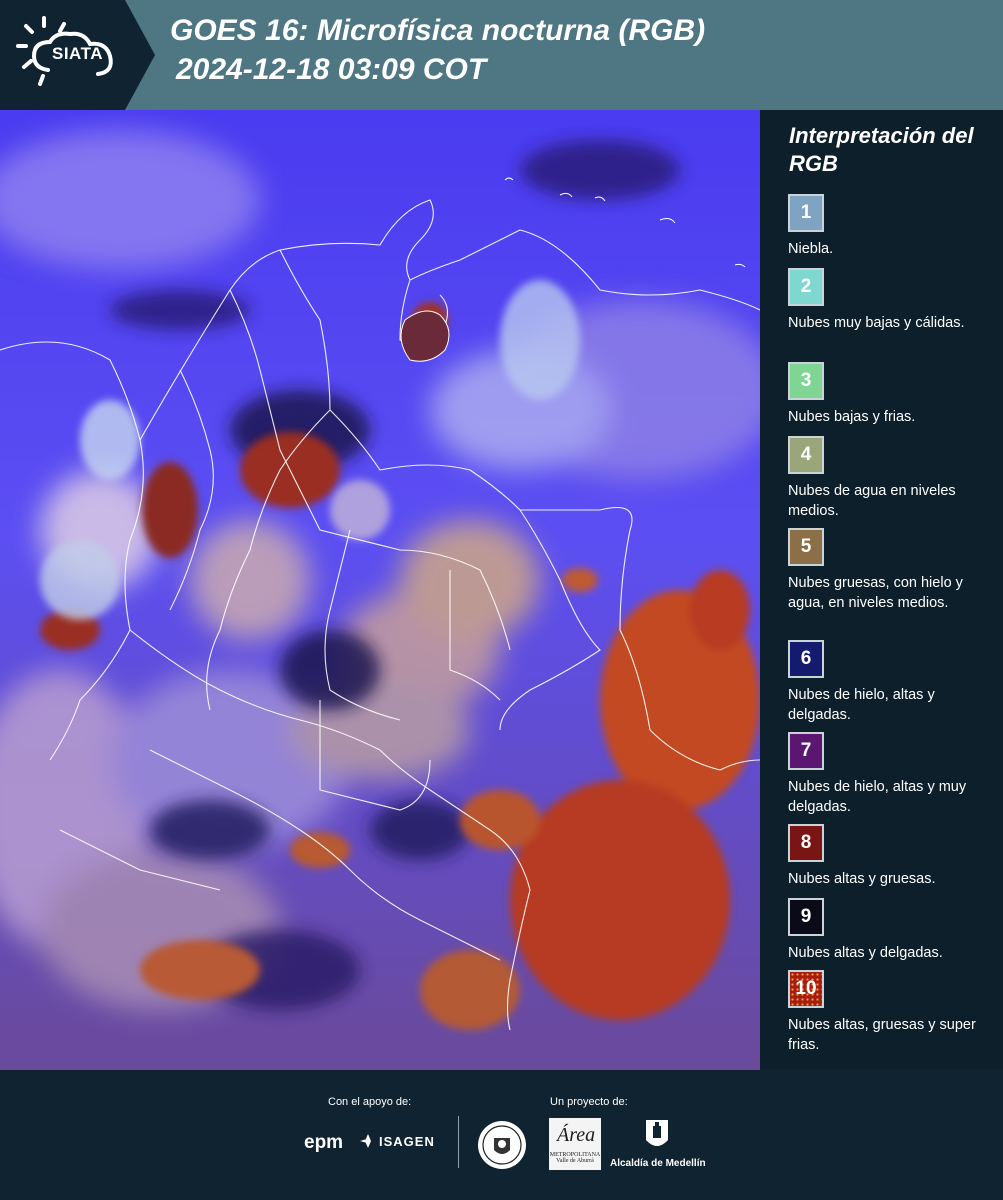  I want to click on legend-label: Nubes bajas y frias., so click(852, 417).